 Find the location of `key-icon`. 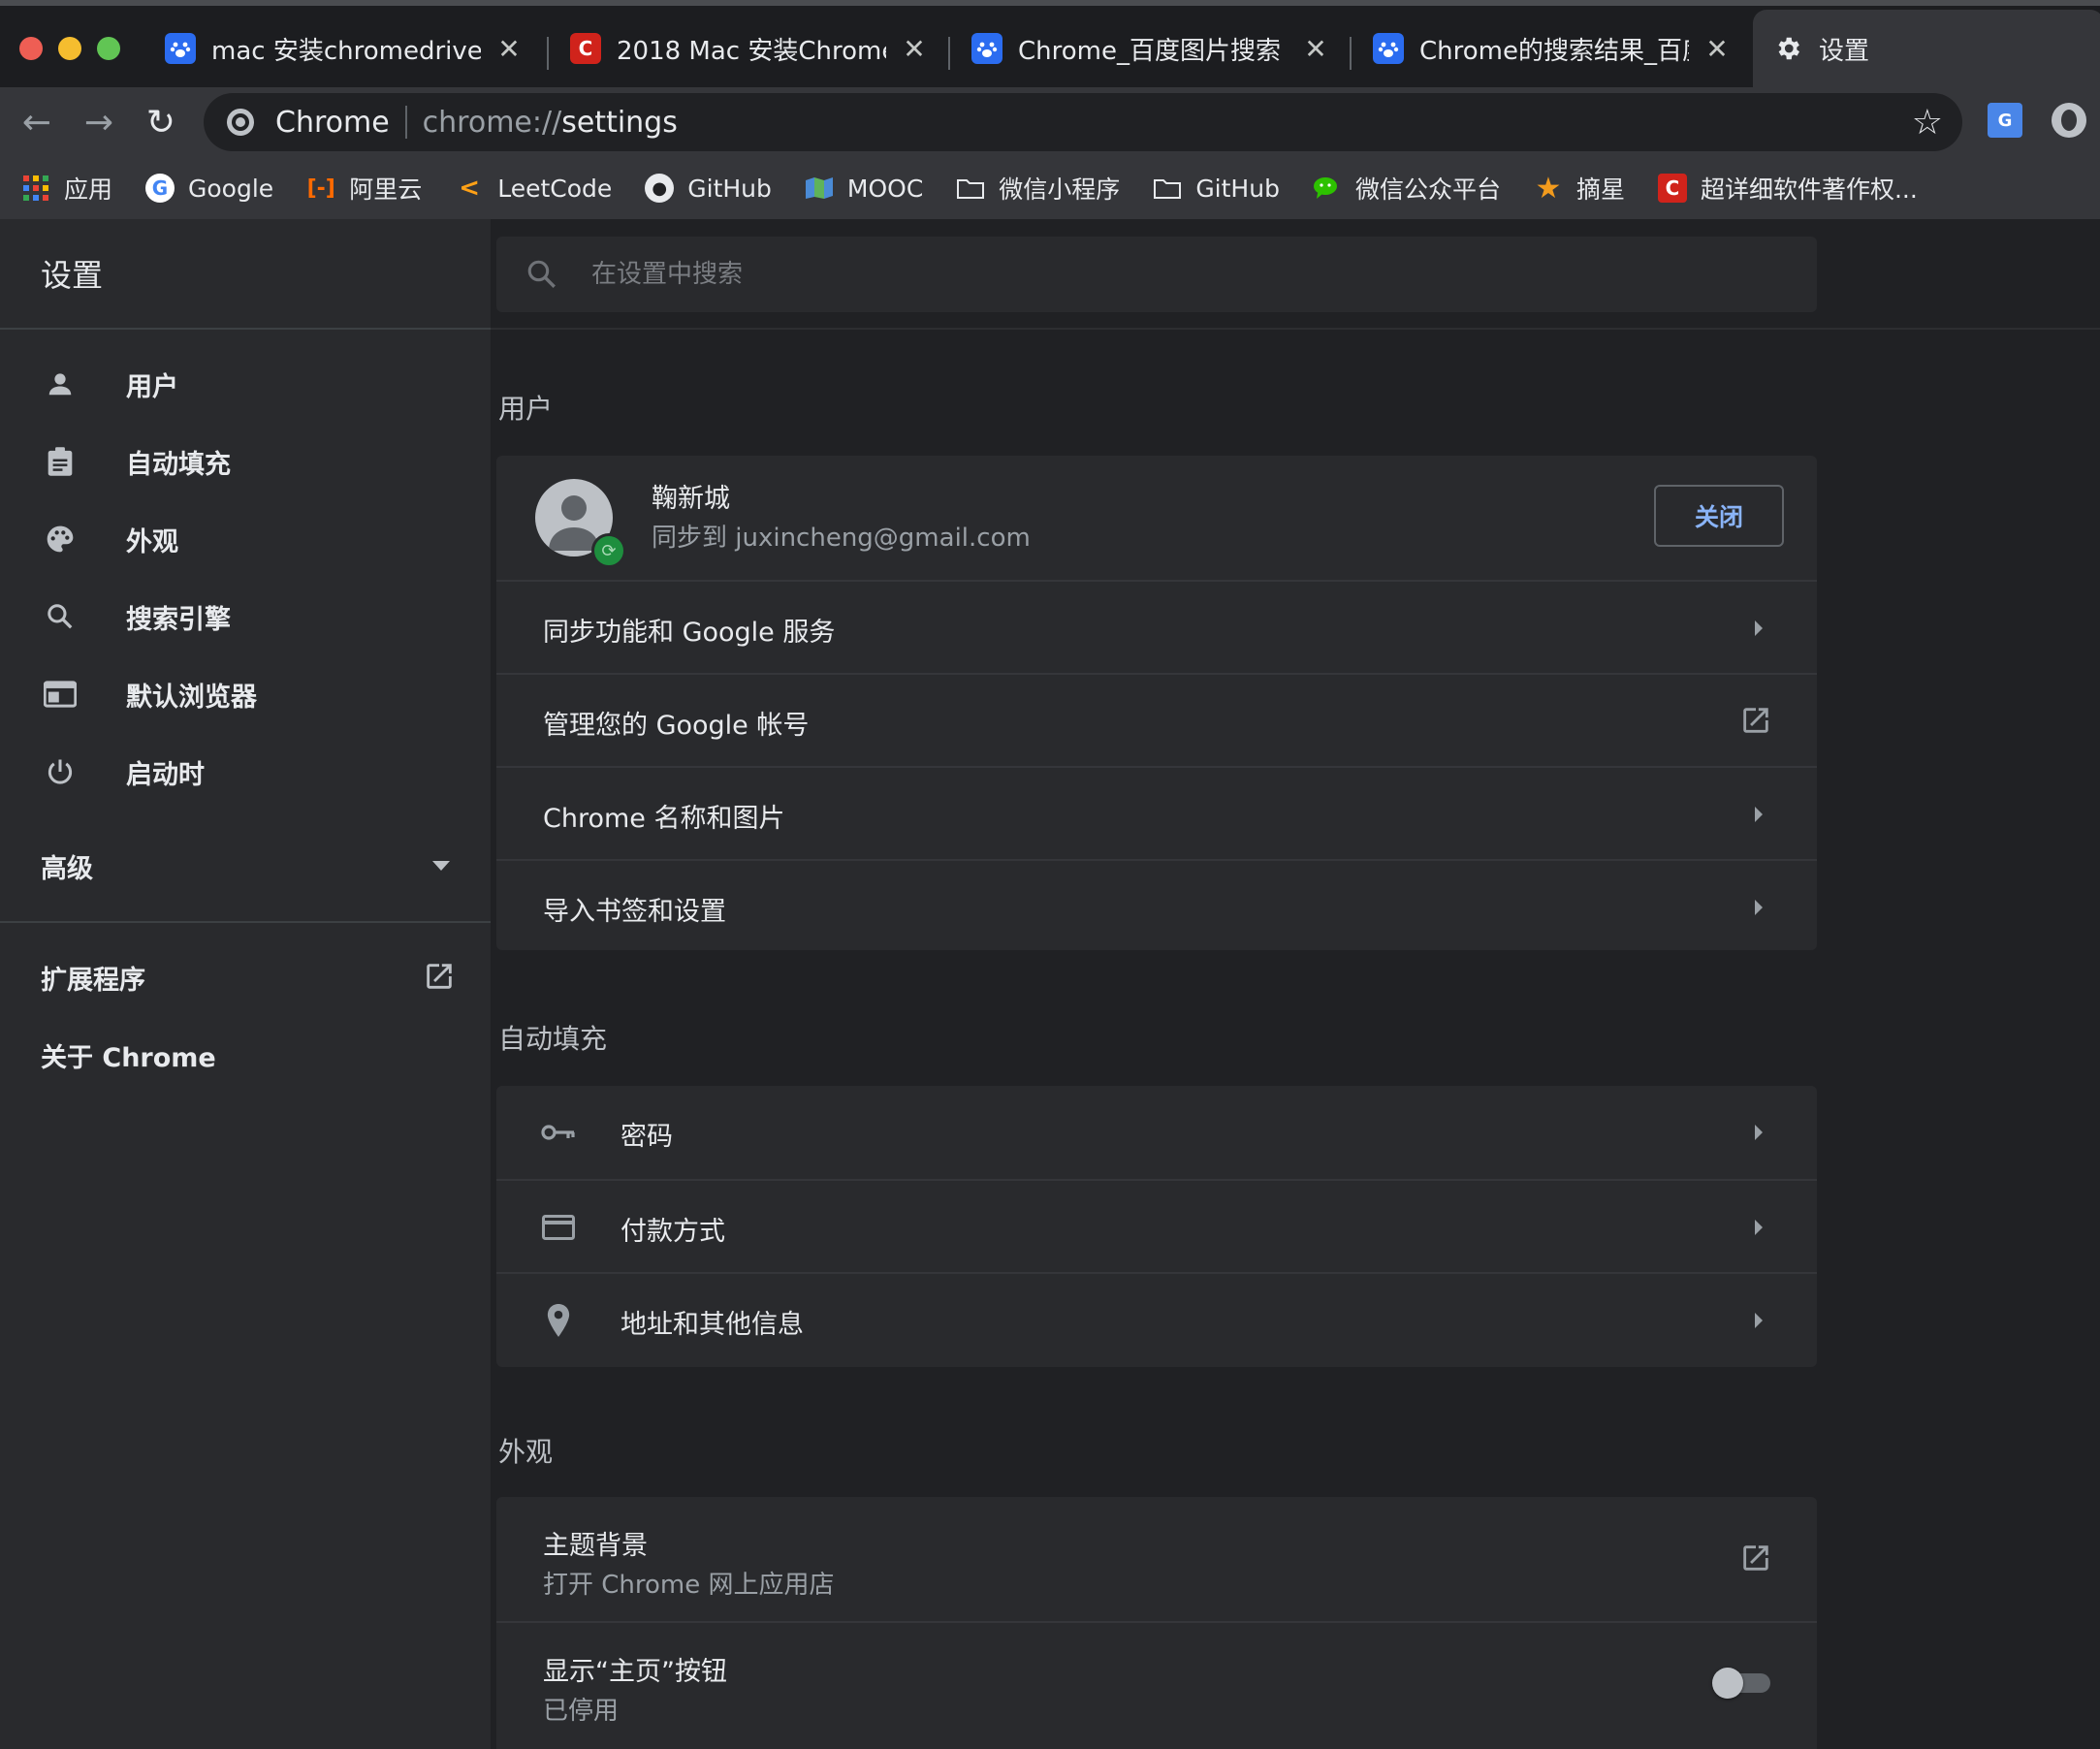

key-icon is located at coordinates (558, 1132).